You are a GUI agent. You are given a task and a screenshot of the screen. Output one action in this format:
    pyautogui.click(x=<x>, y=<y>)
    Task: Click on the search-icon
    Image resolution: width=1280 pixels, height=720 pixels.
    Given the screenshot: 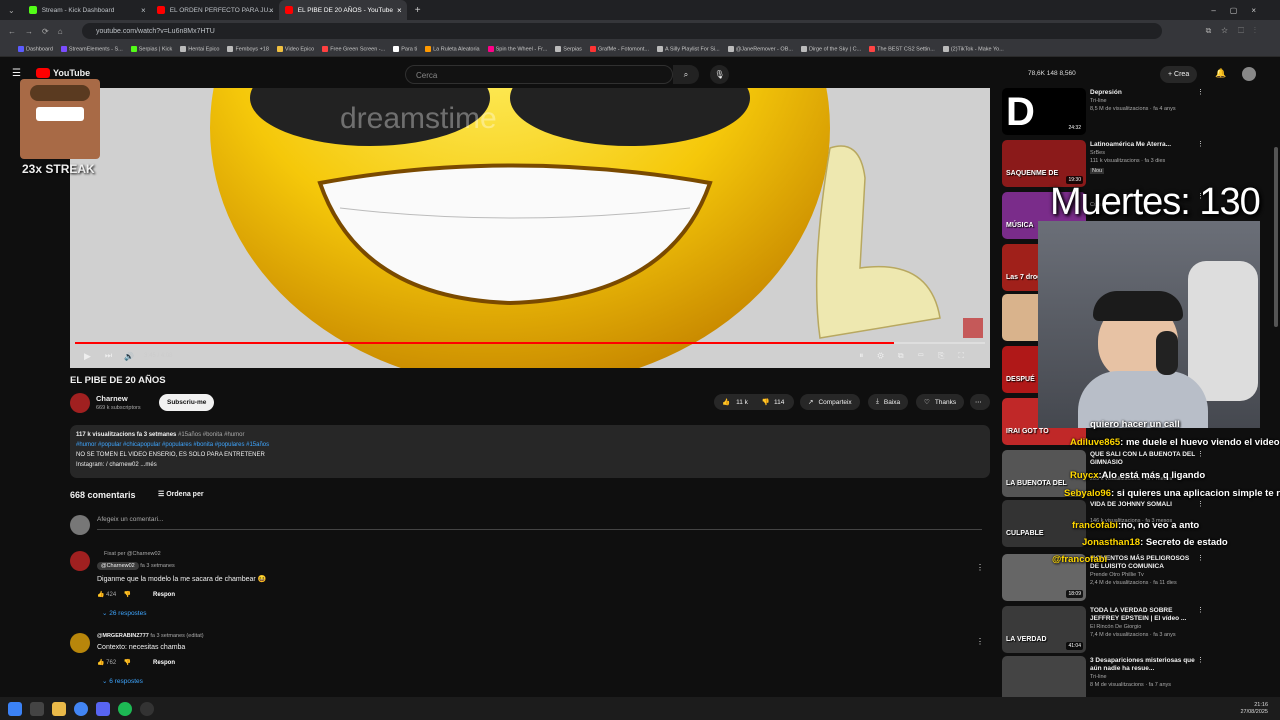 What is the action you would take?
    pyautogui.click(x=37, y=708)
    